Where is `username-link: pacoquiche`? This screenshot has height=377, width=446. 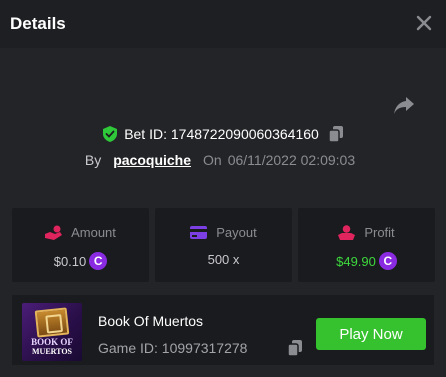 username-link: pacoquiche is located at coordinates (152, 160).